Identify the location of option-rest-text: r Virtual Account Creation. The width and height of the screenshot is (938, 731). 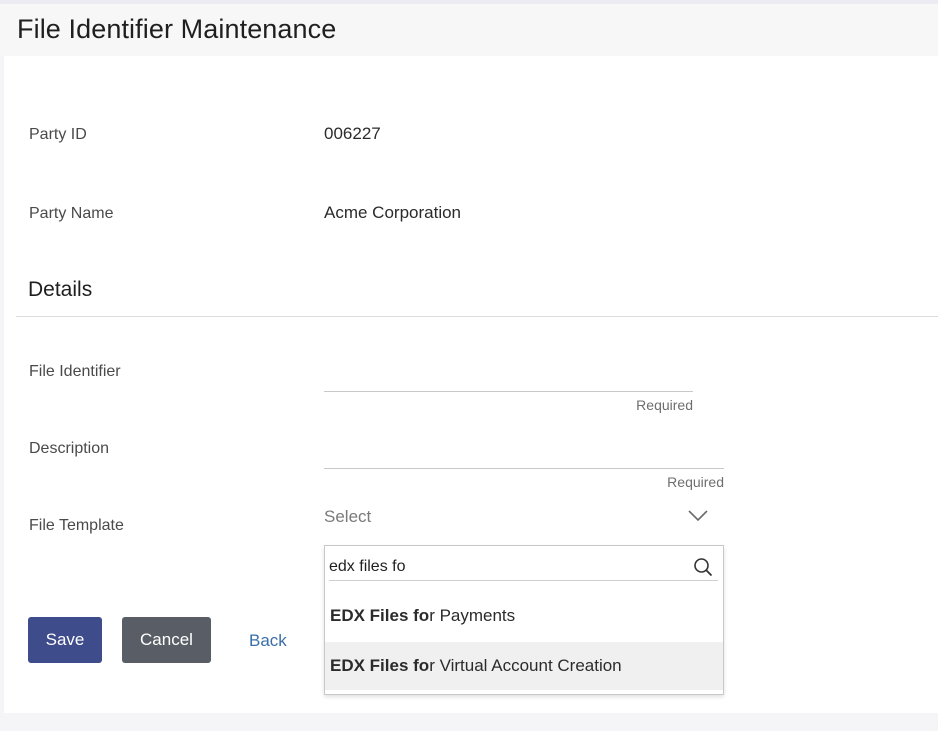
(525, 665).